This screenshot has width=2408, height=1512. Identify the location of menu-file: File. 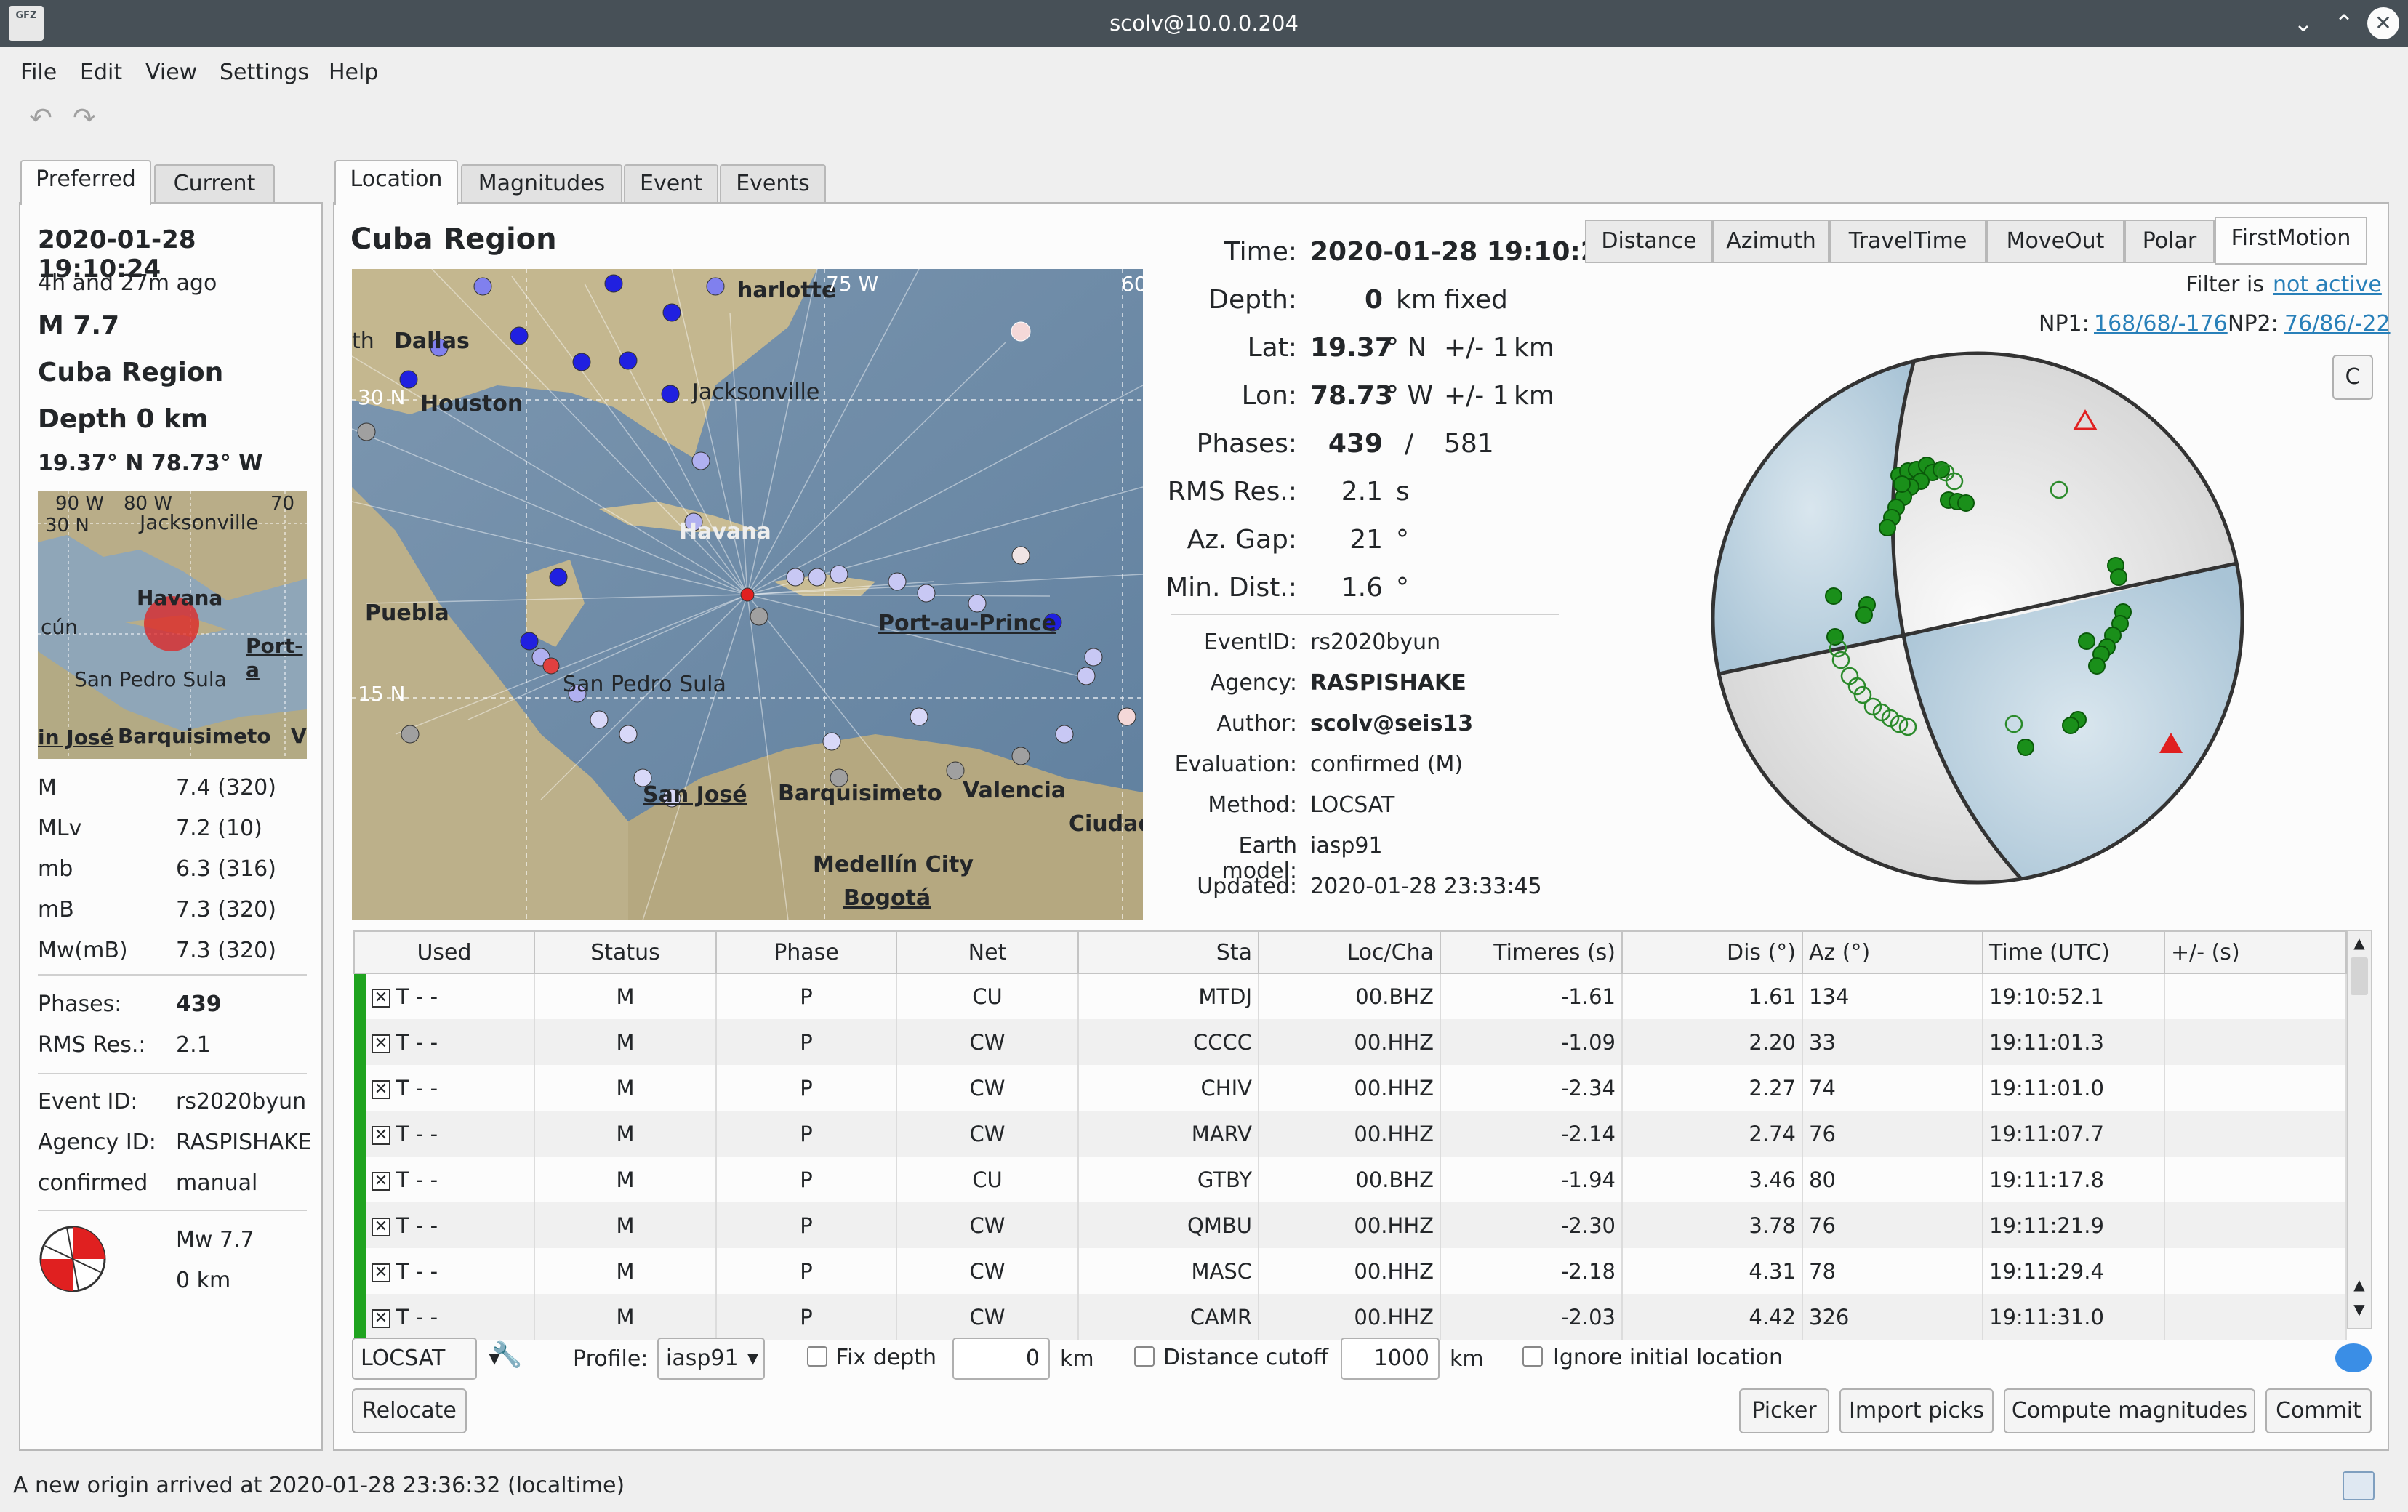
(38, 72).